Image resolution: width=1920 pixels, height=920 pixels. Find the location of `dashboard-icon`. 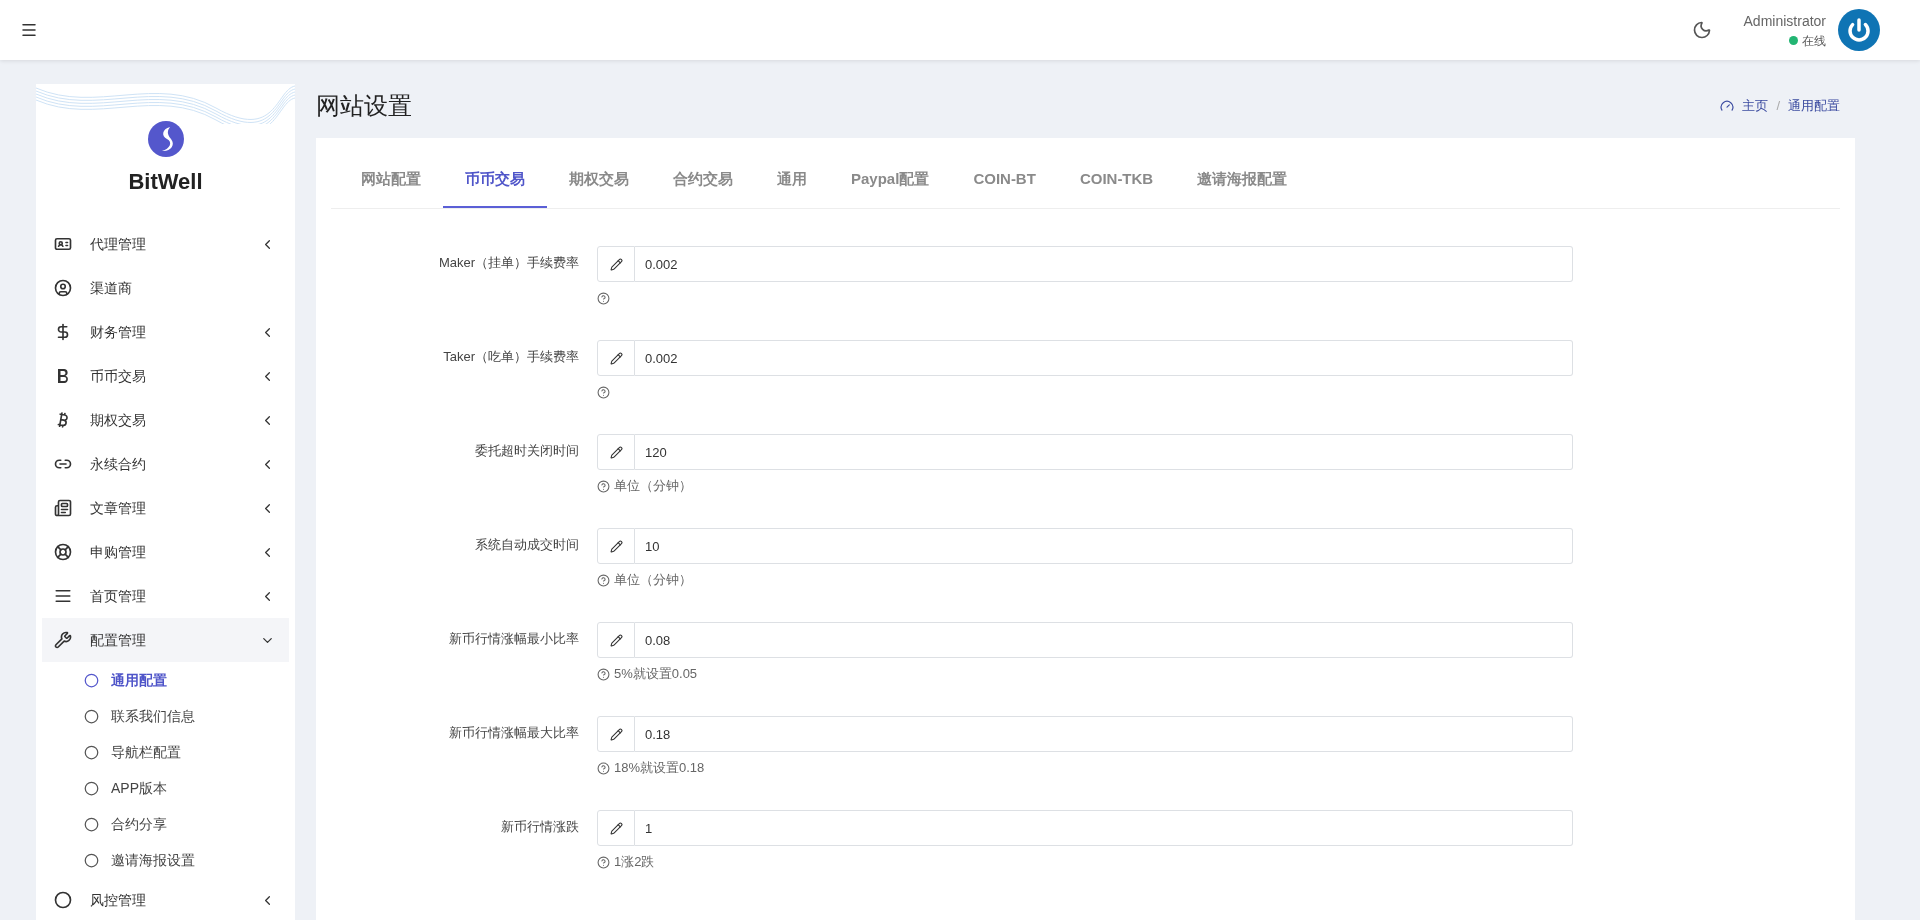

dashboard-icon is located at coordinates (1727, 106).